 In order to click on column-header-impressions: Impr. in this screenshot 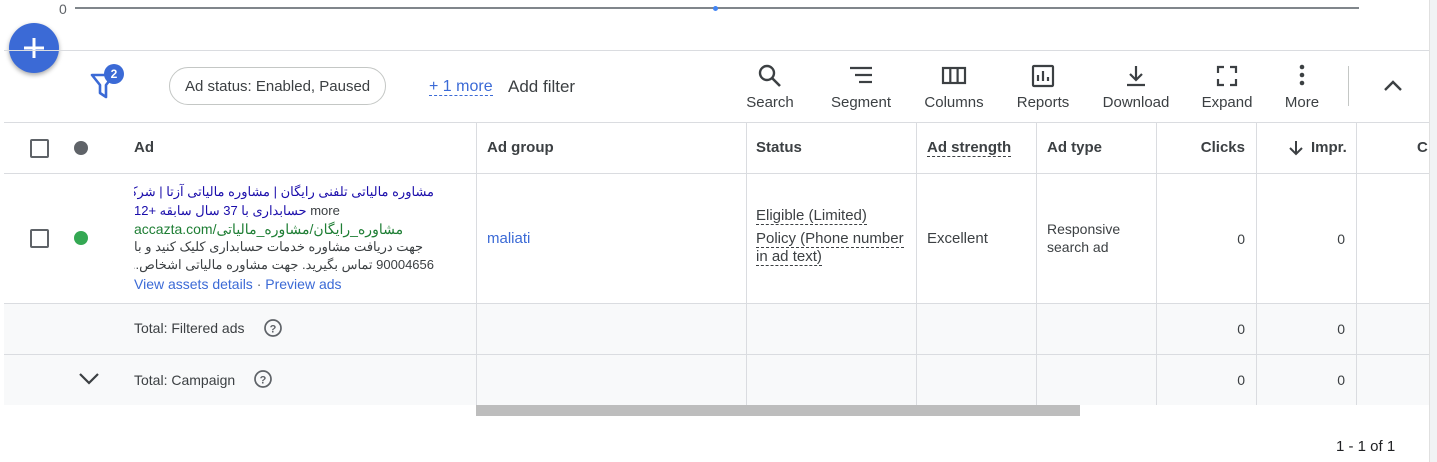, I will do `click(1329, 147)`.